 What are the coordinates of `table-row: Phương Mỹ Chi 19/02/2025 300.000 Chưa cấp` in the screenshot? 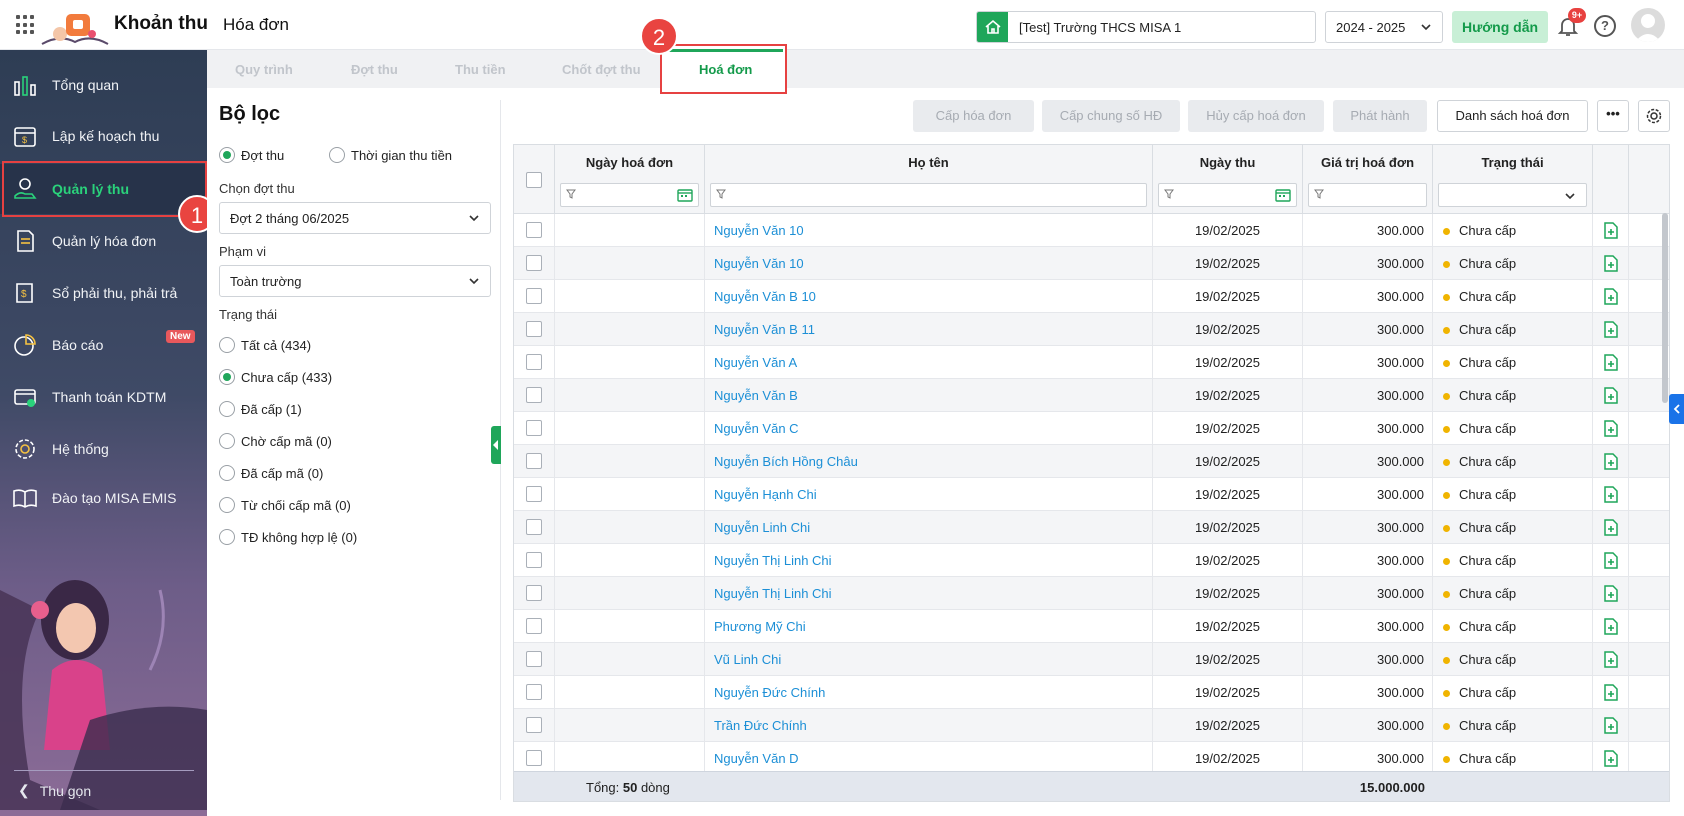 It's located at (1091, 626).